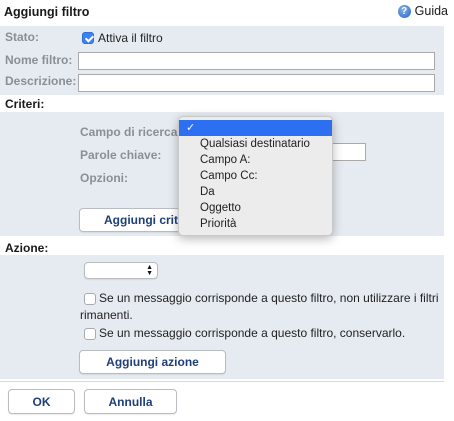 The image size is (454, 421). Describe the element at coordinates (27, 248) in the screenshot. I see `azione-section-label: Azione:` at that location.